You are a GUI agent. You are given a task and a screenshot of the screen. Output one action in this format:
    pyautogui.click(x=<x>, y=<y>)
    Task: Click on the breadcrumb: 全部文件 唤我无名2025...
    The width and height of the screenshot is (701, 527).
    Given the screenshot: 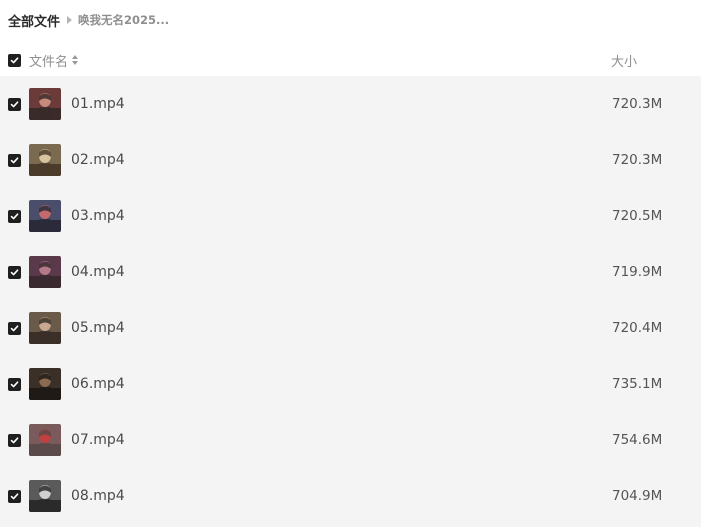 What is the action you would take?
    pyautogui.click(x=88, y=20)
    